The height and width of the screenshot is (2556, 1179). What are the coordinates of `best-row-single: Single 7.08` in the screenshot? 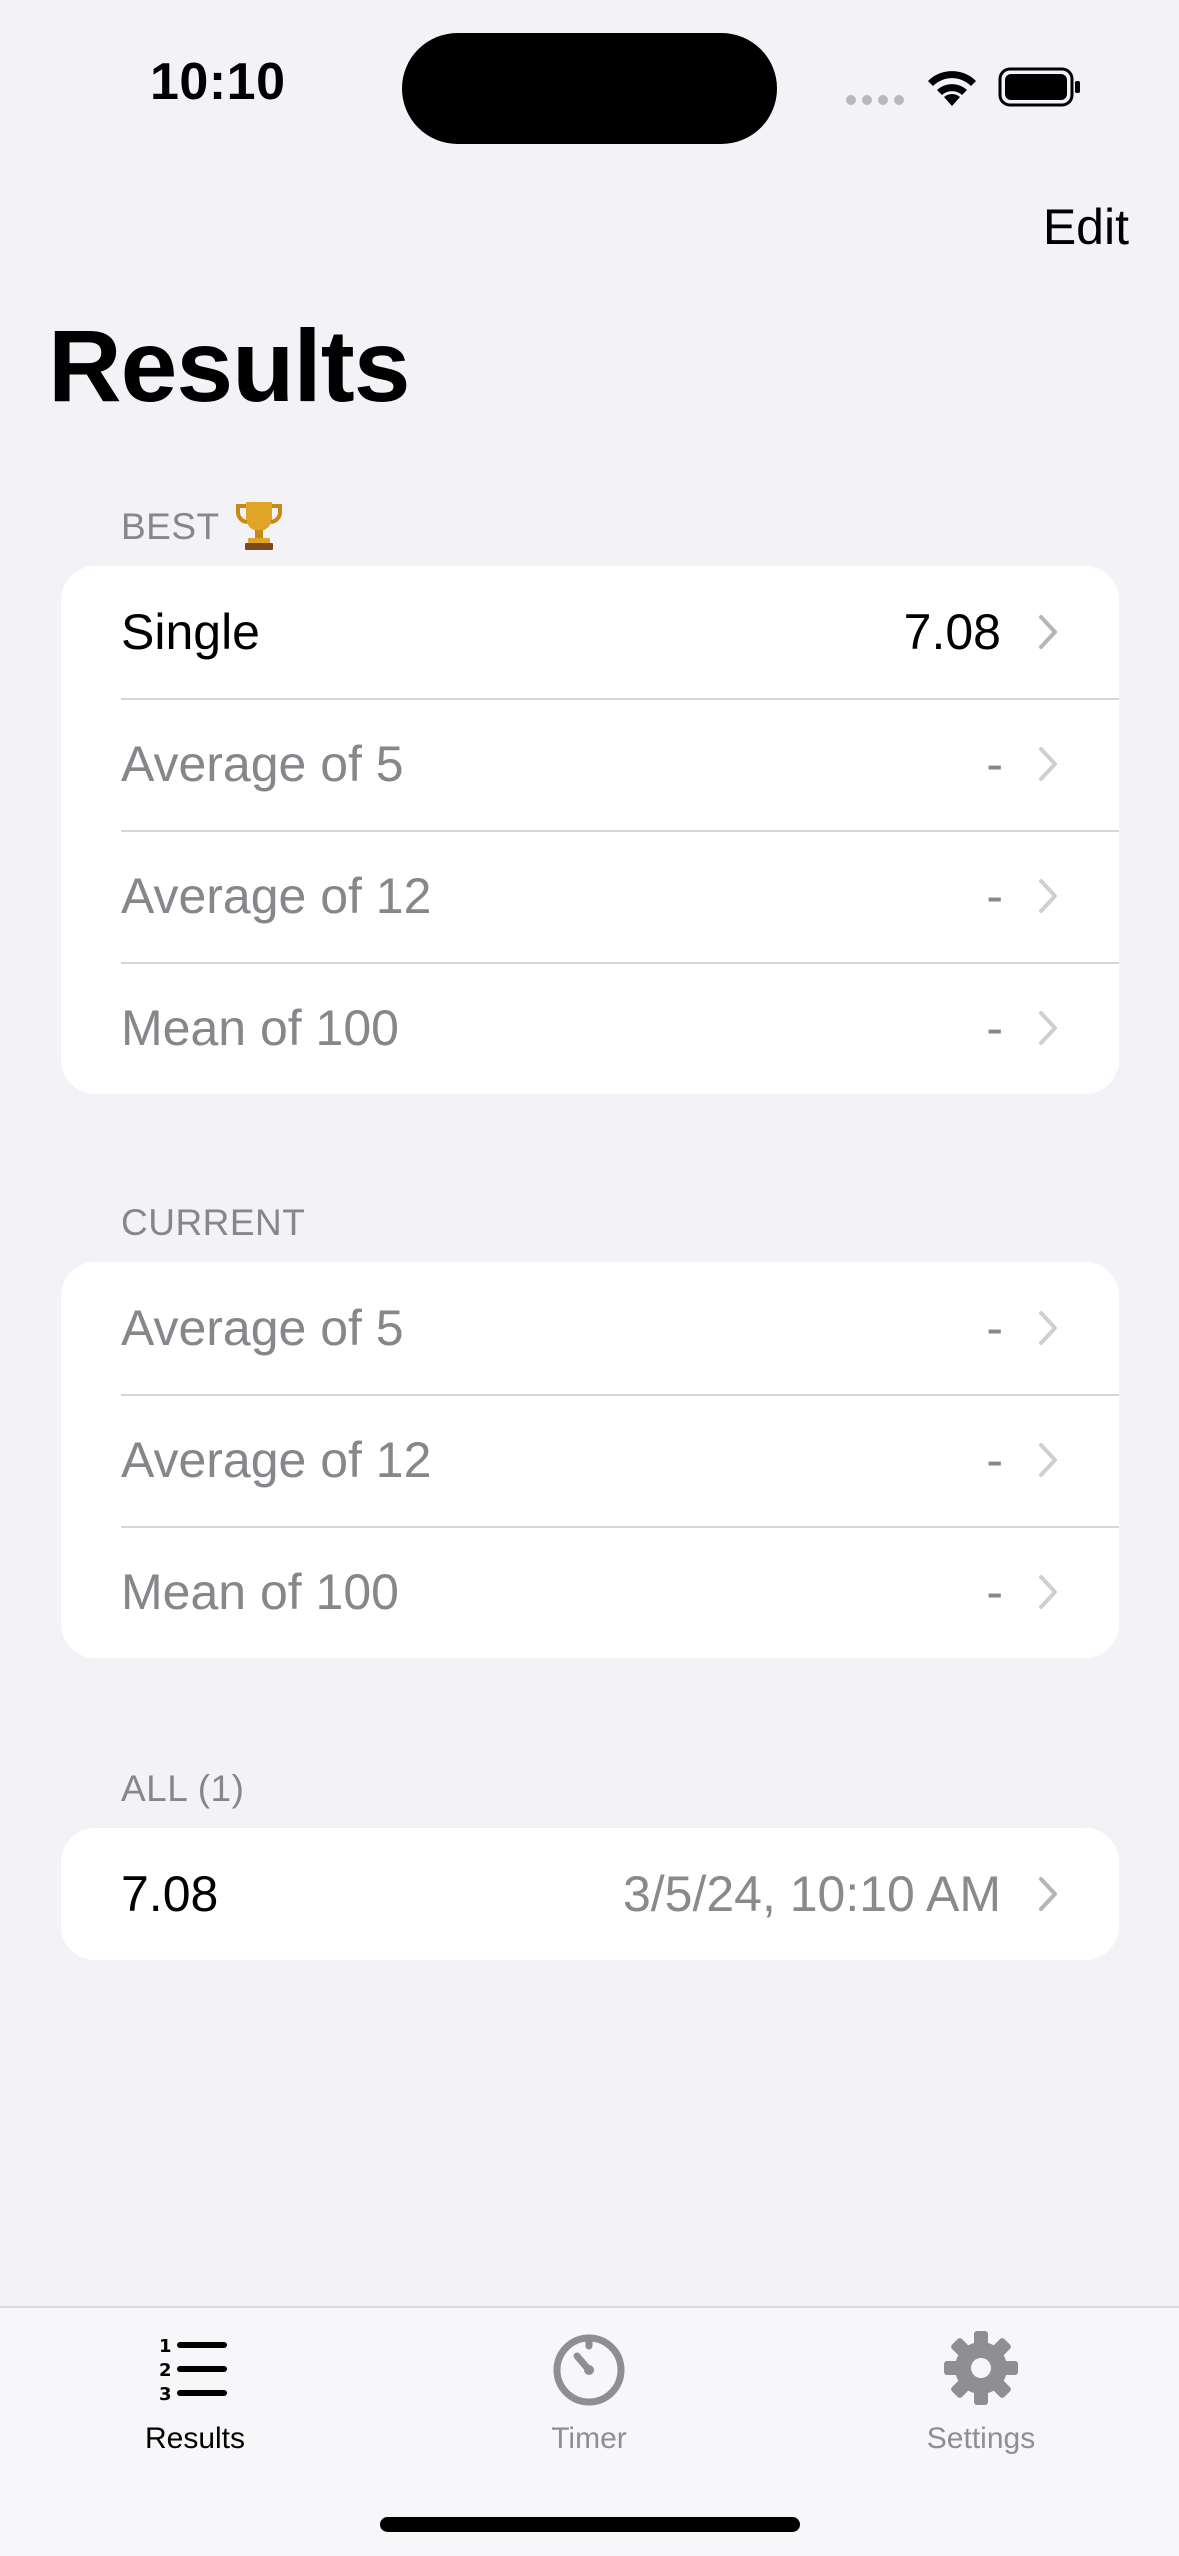 It's located at (590, 632).